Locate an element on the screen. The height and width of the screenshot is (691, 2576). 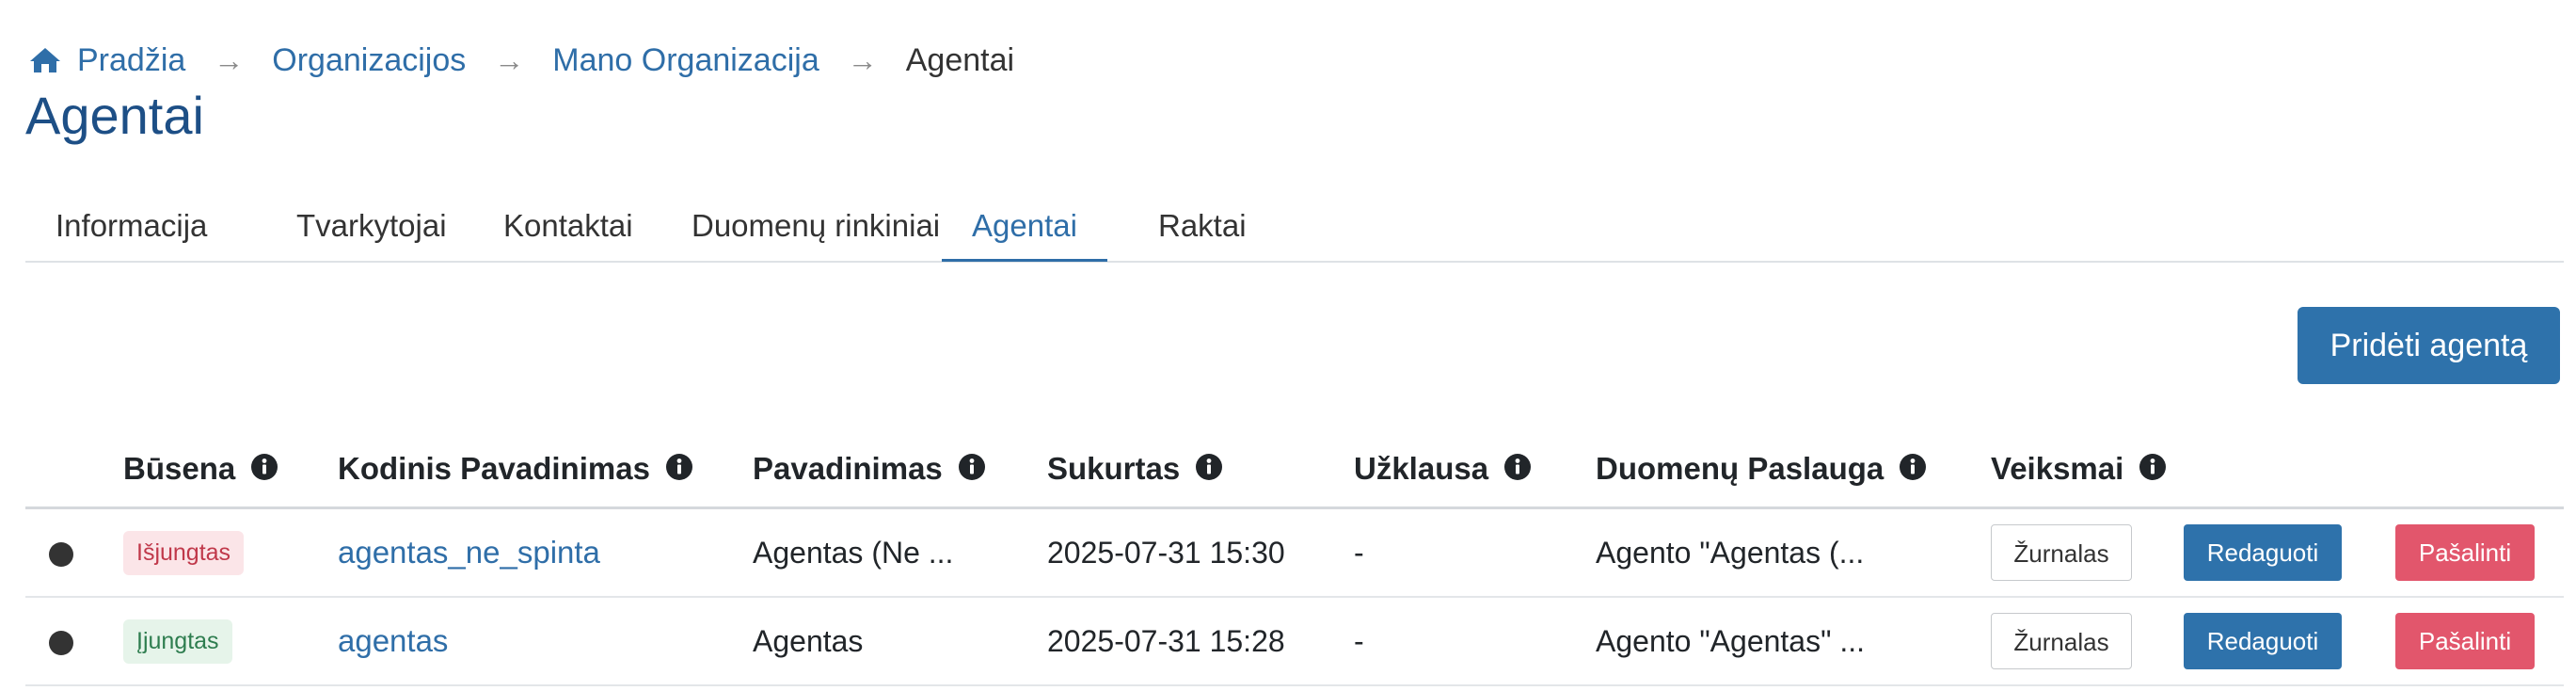
header-actions-delete is located at coordinates (2479, 470).